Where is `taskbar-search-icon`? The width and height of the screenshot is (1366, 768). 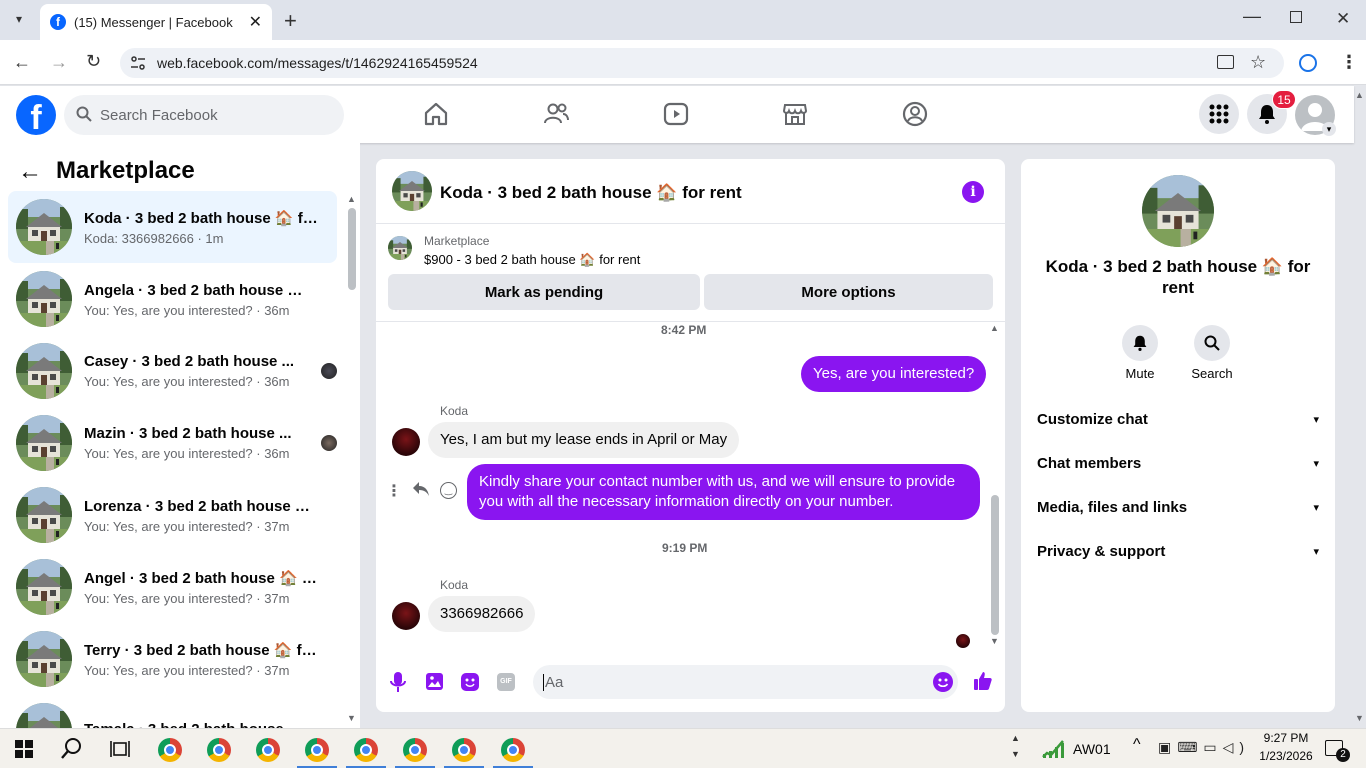
taskbar-search-icon is located at coordinates (72, 750).